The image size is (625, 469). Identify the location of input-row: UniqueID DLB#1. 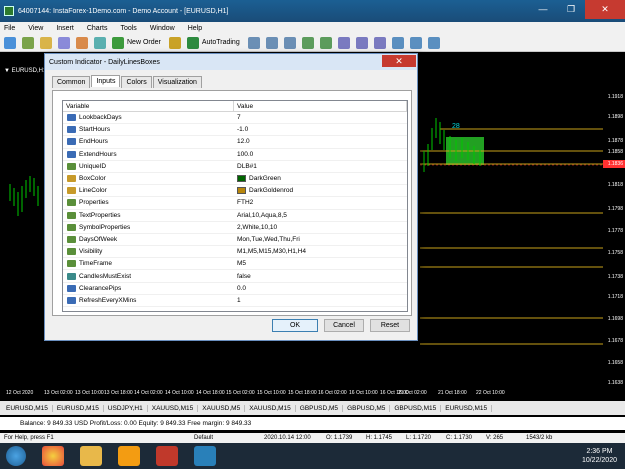
(235, 167).